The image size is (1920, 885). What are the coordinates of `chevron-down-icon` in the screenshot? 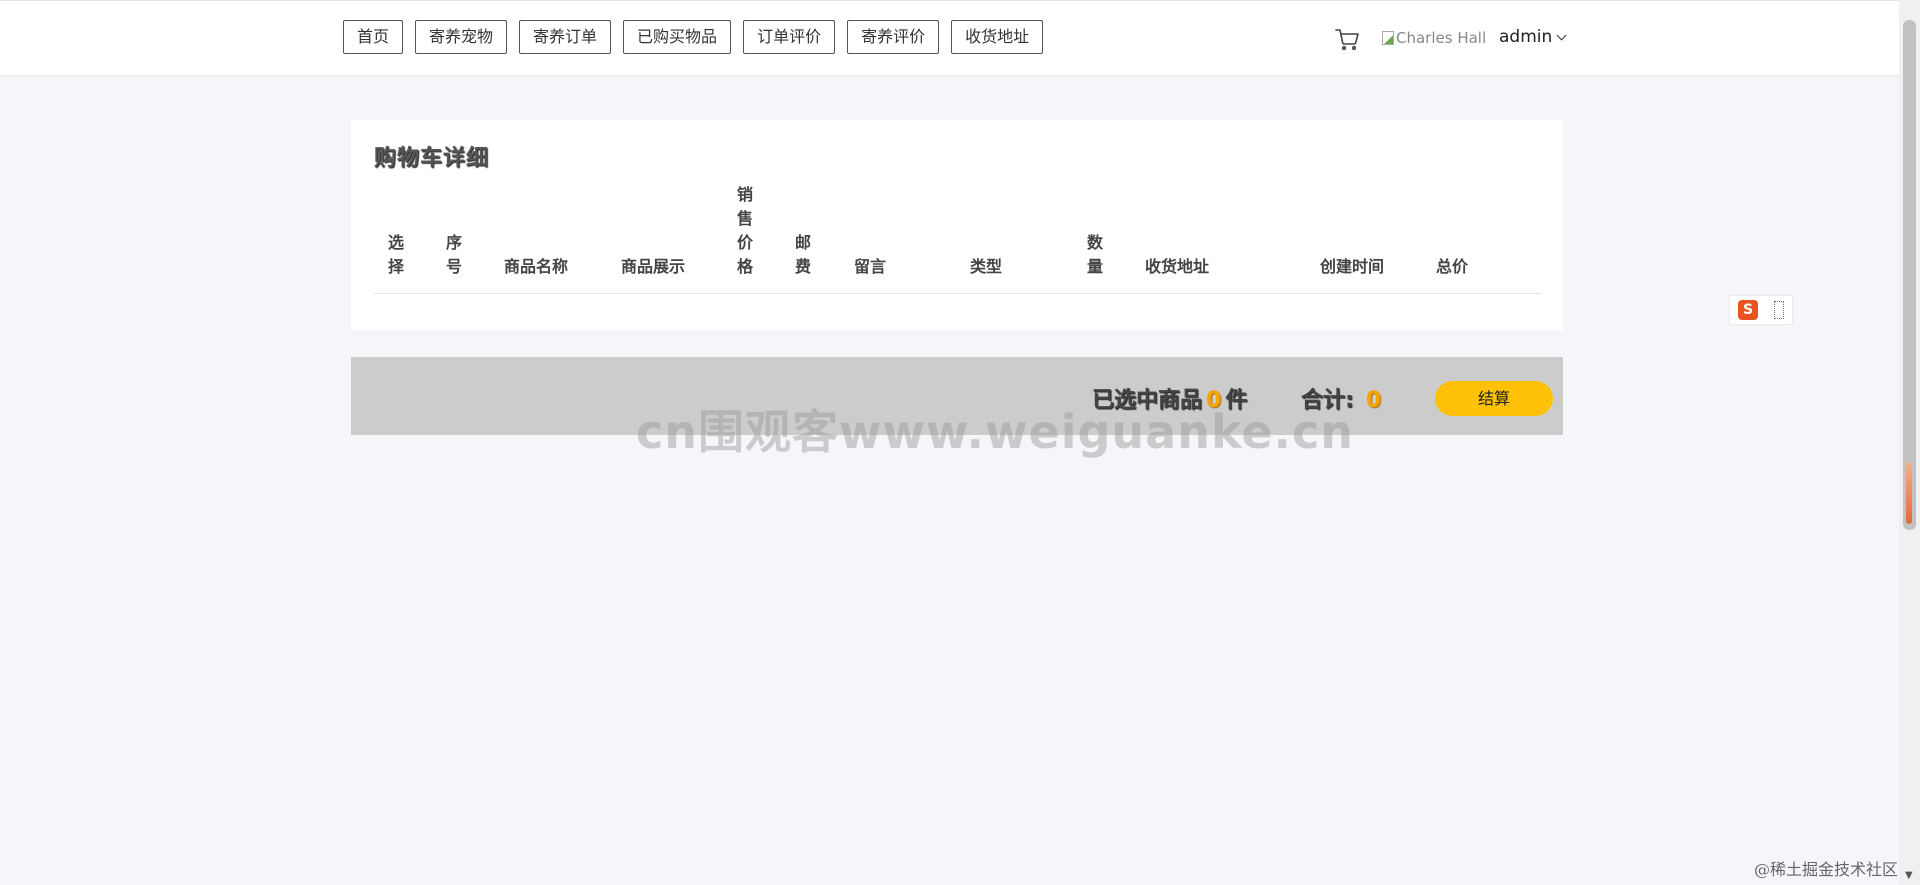 It's located at (1561, 35).